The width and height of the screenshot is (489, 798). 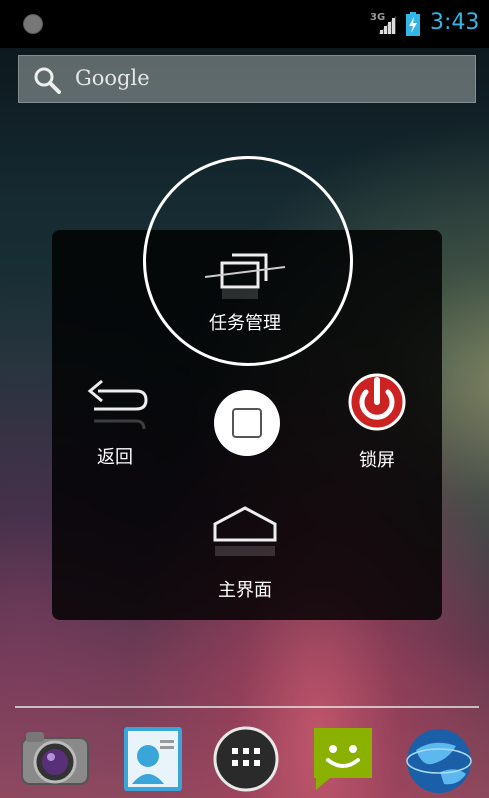 What do you see at coordinates (387, 25) in the screenshot?
I see `signal-icon` at bounding box center [387, 25].